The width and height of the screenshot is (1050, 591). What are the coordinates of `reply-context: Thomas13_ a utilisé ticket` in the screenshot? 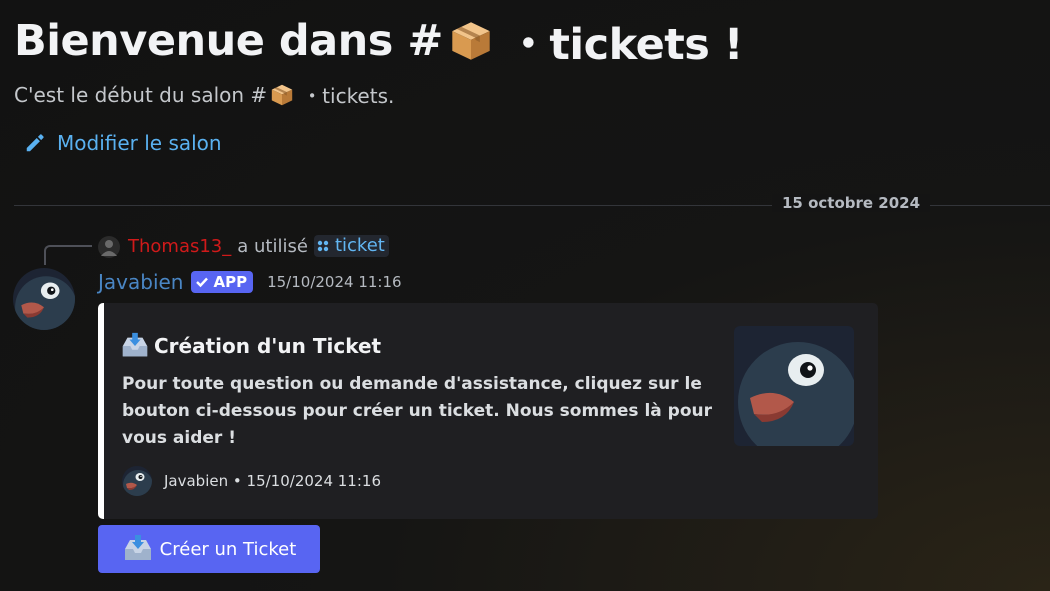 It's located at (258, 246).